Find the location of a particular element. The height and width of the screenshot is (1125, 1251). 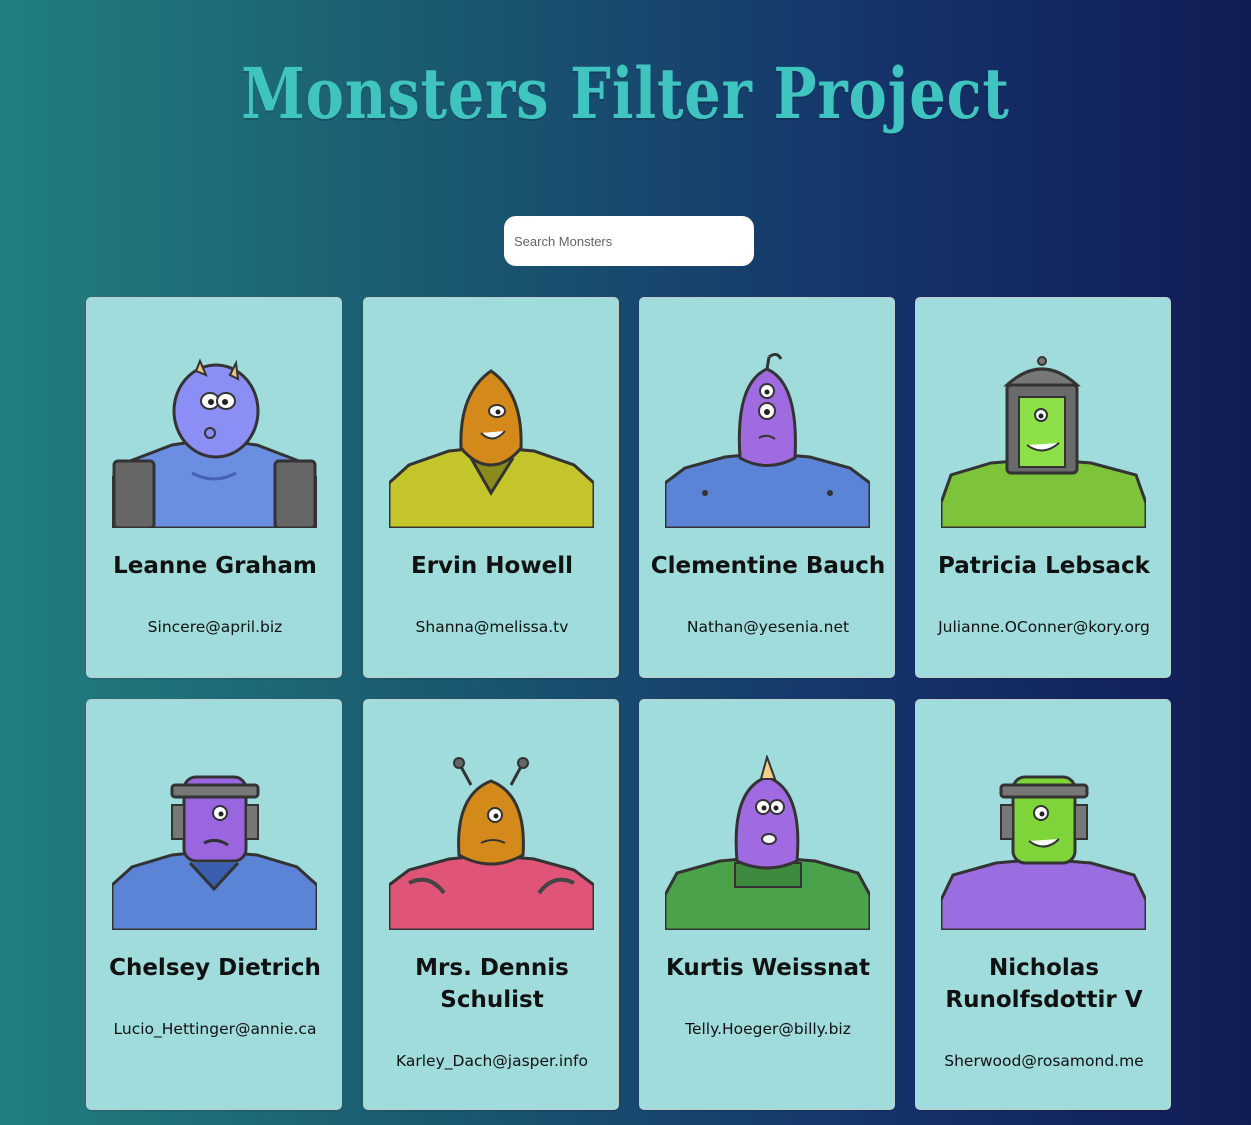

monster-card: Ervin Howell Shanna@melissa.tv is located at coordinates (491, 487).